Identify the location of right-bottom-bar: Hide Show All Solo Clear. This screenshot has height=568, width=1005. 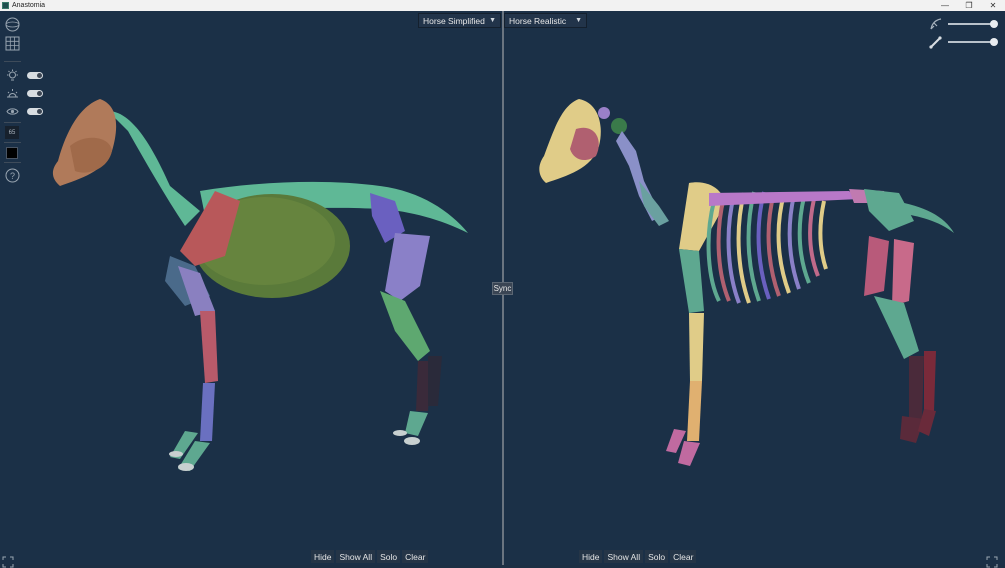
(638, 556).